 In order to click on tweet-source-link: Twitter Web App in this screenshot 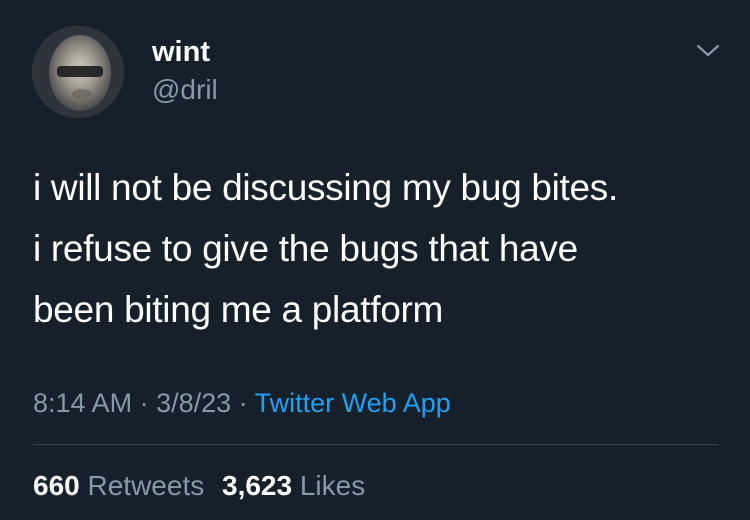, I will do `click(353, 403)`.